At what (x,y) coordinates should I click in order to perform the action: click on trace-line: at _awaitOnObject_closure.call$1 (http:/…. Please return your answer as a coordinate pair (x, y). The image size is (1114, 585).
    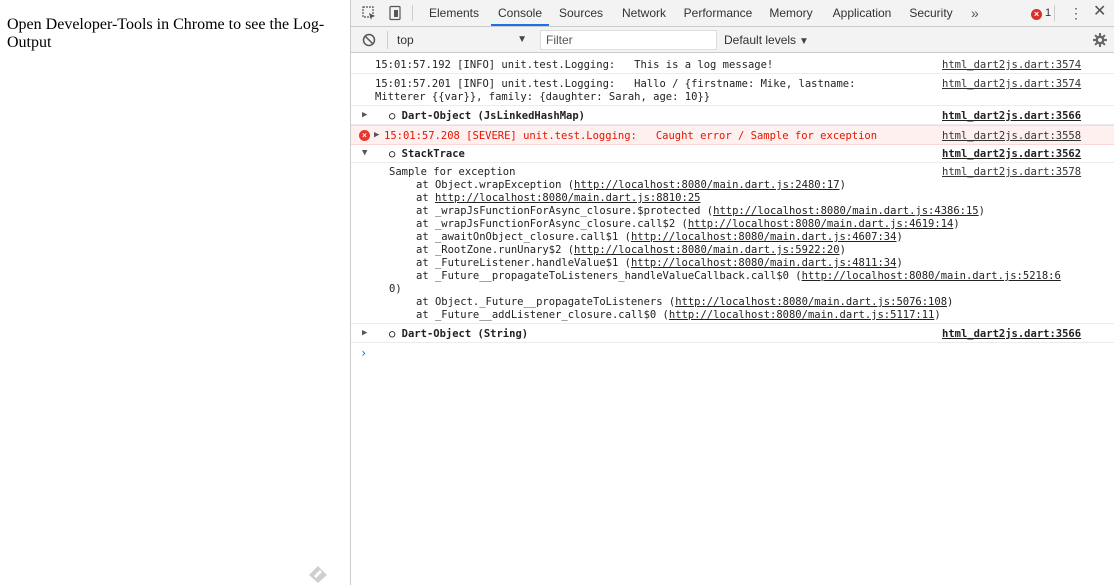
    Looking at the image, I should click on (659, 237).